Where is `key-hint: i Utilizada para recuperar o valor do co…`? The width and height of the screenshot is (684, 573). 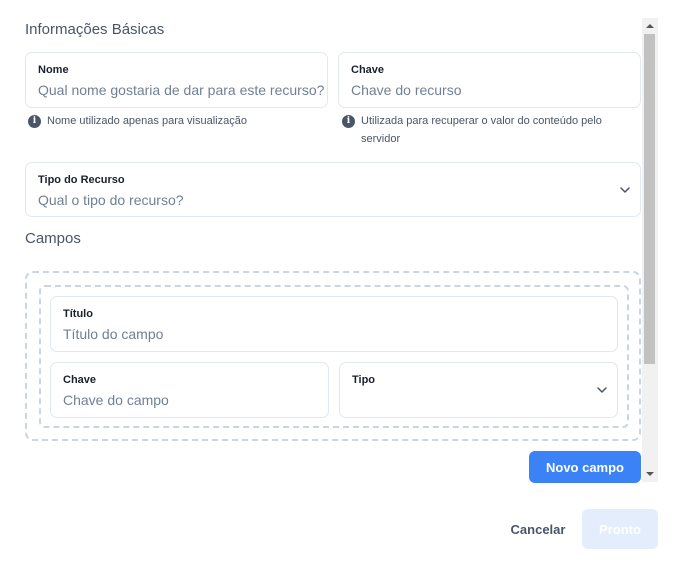 key-hint: i Utilizada para recuperar o valor do co… is located at coordinates (487, 130).